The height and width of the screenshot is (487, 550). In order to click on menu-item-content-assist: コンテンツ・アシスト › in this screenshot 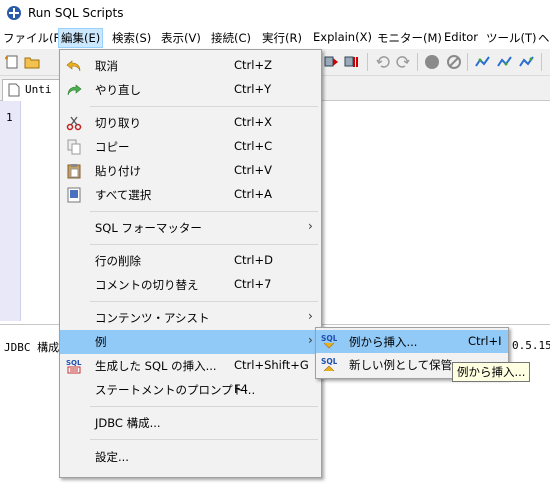, I will do `click(190, 318)`.